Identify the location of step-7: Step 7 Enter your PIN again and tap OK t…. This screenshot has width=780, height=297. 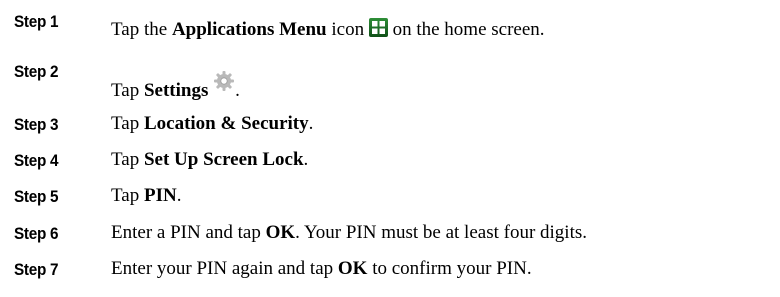
(397, 274).